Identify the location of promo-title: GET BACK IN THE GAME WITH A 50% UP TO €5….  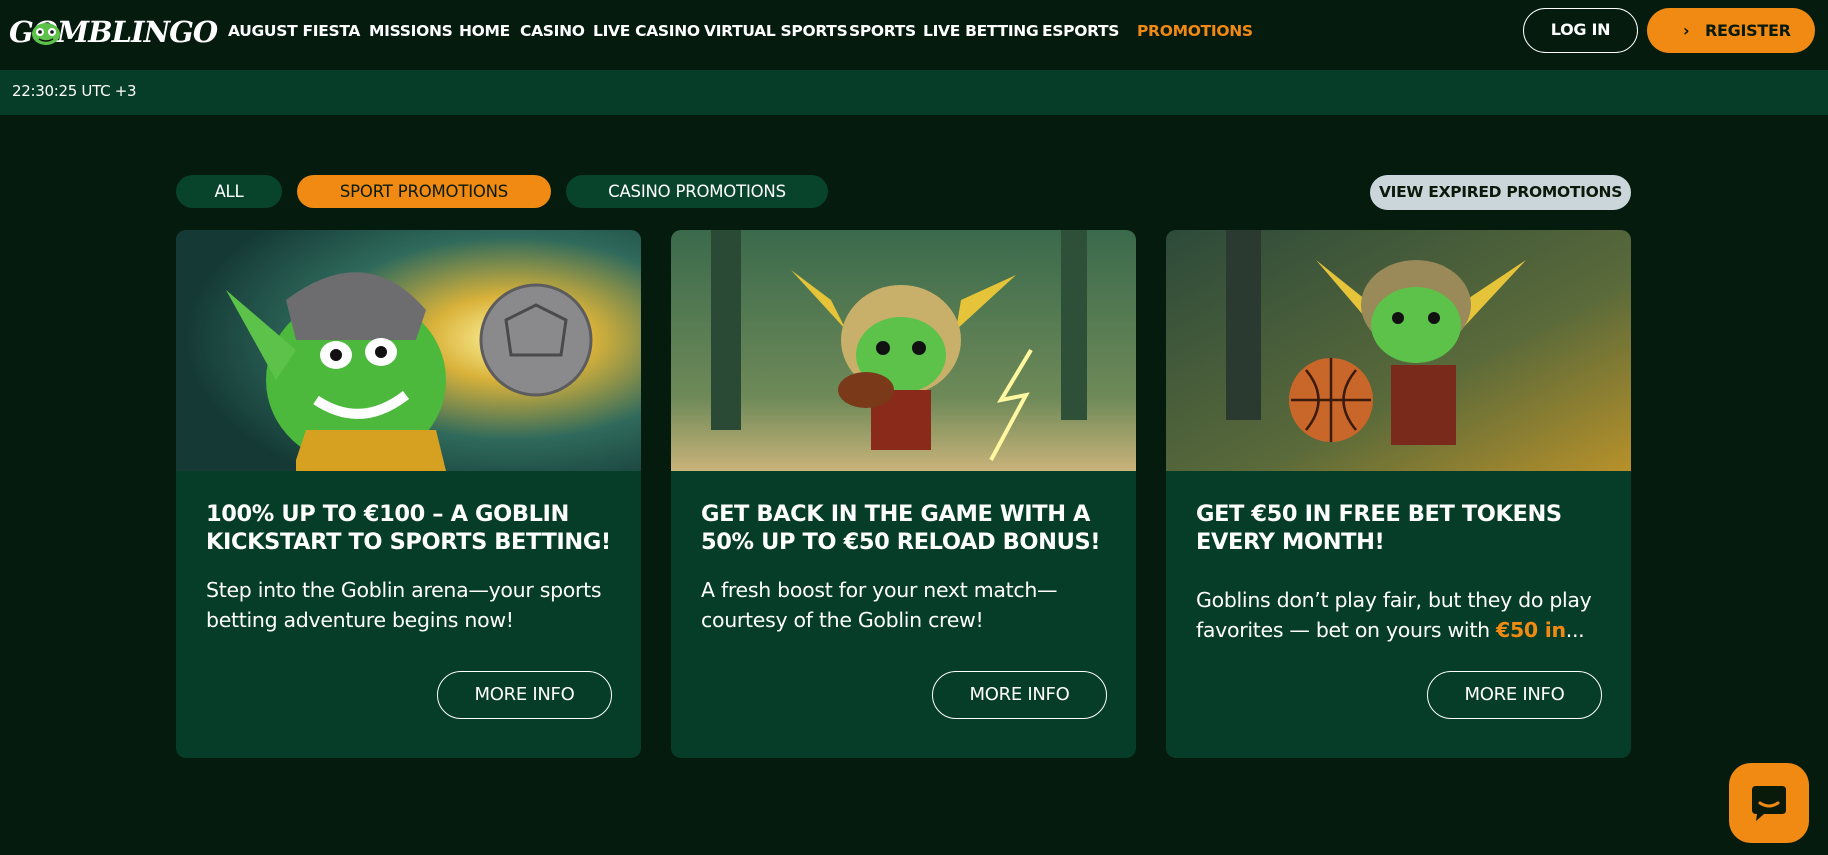
(901, 528).